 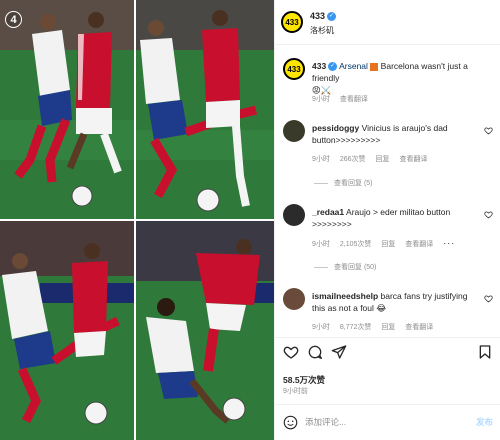 I want to click on comment-meta: 9小时 2,105次赞 回复 查看翻译 ···, so click(x=387, y=243).